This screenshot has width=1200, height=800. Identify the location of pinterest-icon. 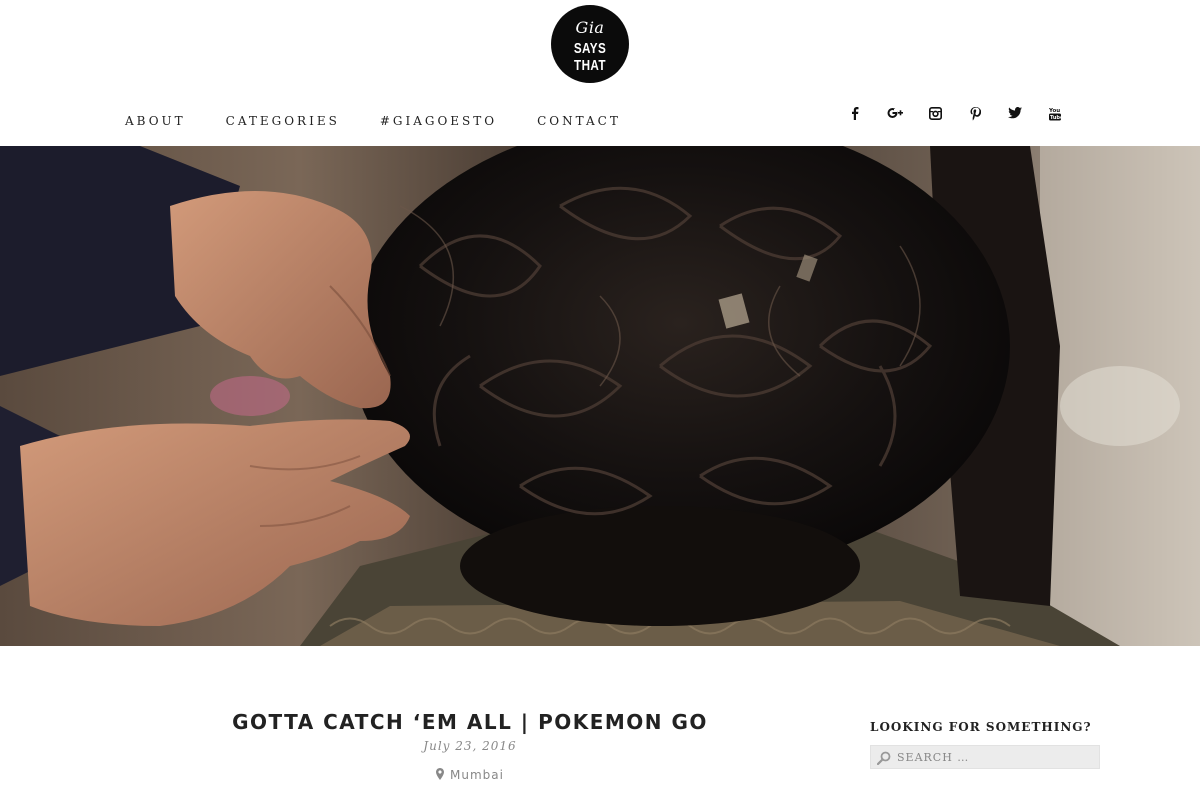
(975, 113).